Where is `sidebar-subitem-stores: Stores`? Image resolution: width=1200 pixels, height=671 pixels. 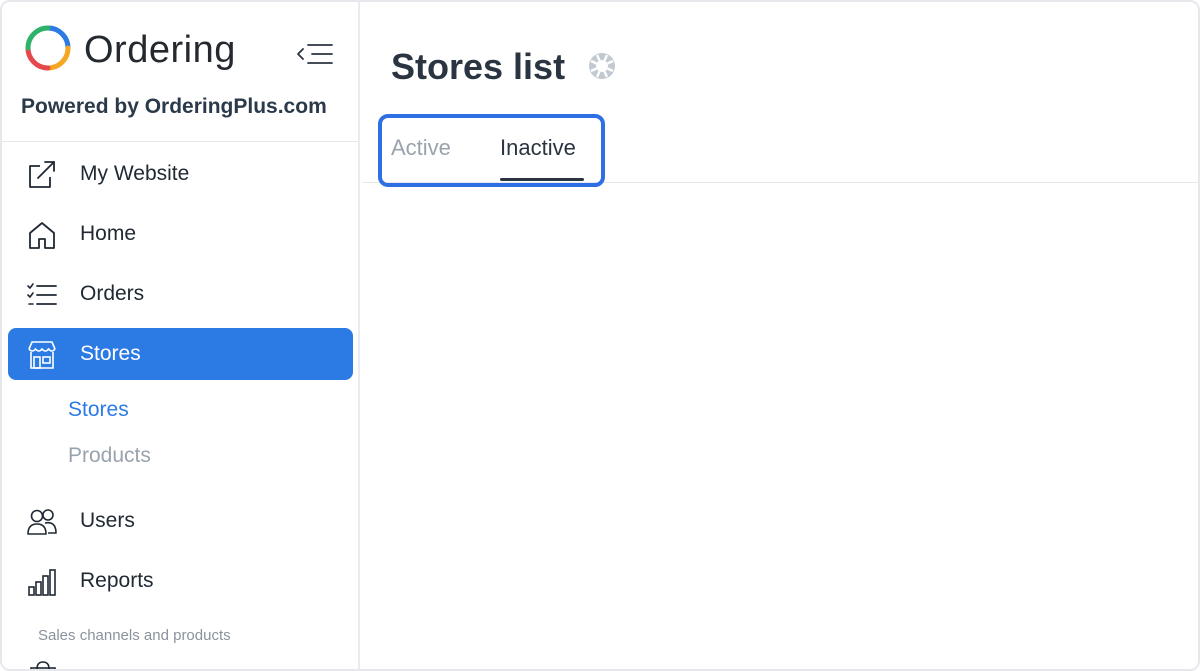 sidebar-subitem-stores: Stores is located at coordinates (98, 410).